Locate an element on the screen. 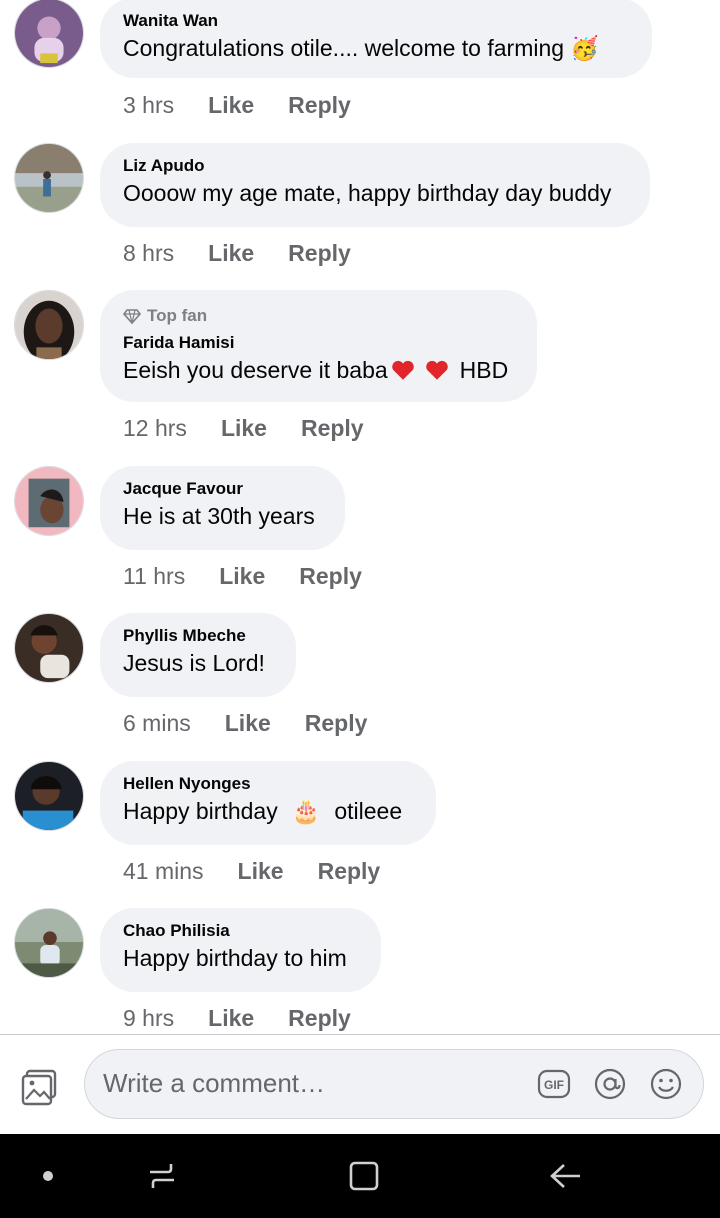 This screenshot has height=1218, width=720. comment-meta: 41 mins Like Reply is located at coordinates (251, 871).